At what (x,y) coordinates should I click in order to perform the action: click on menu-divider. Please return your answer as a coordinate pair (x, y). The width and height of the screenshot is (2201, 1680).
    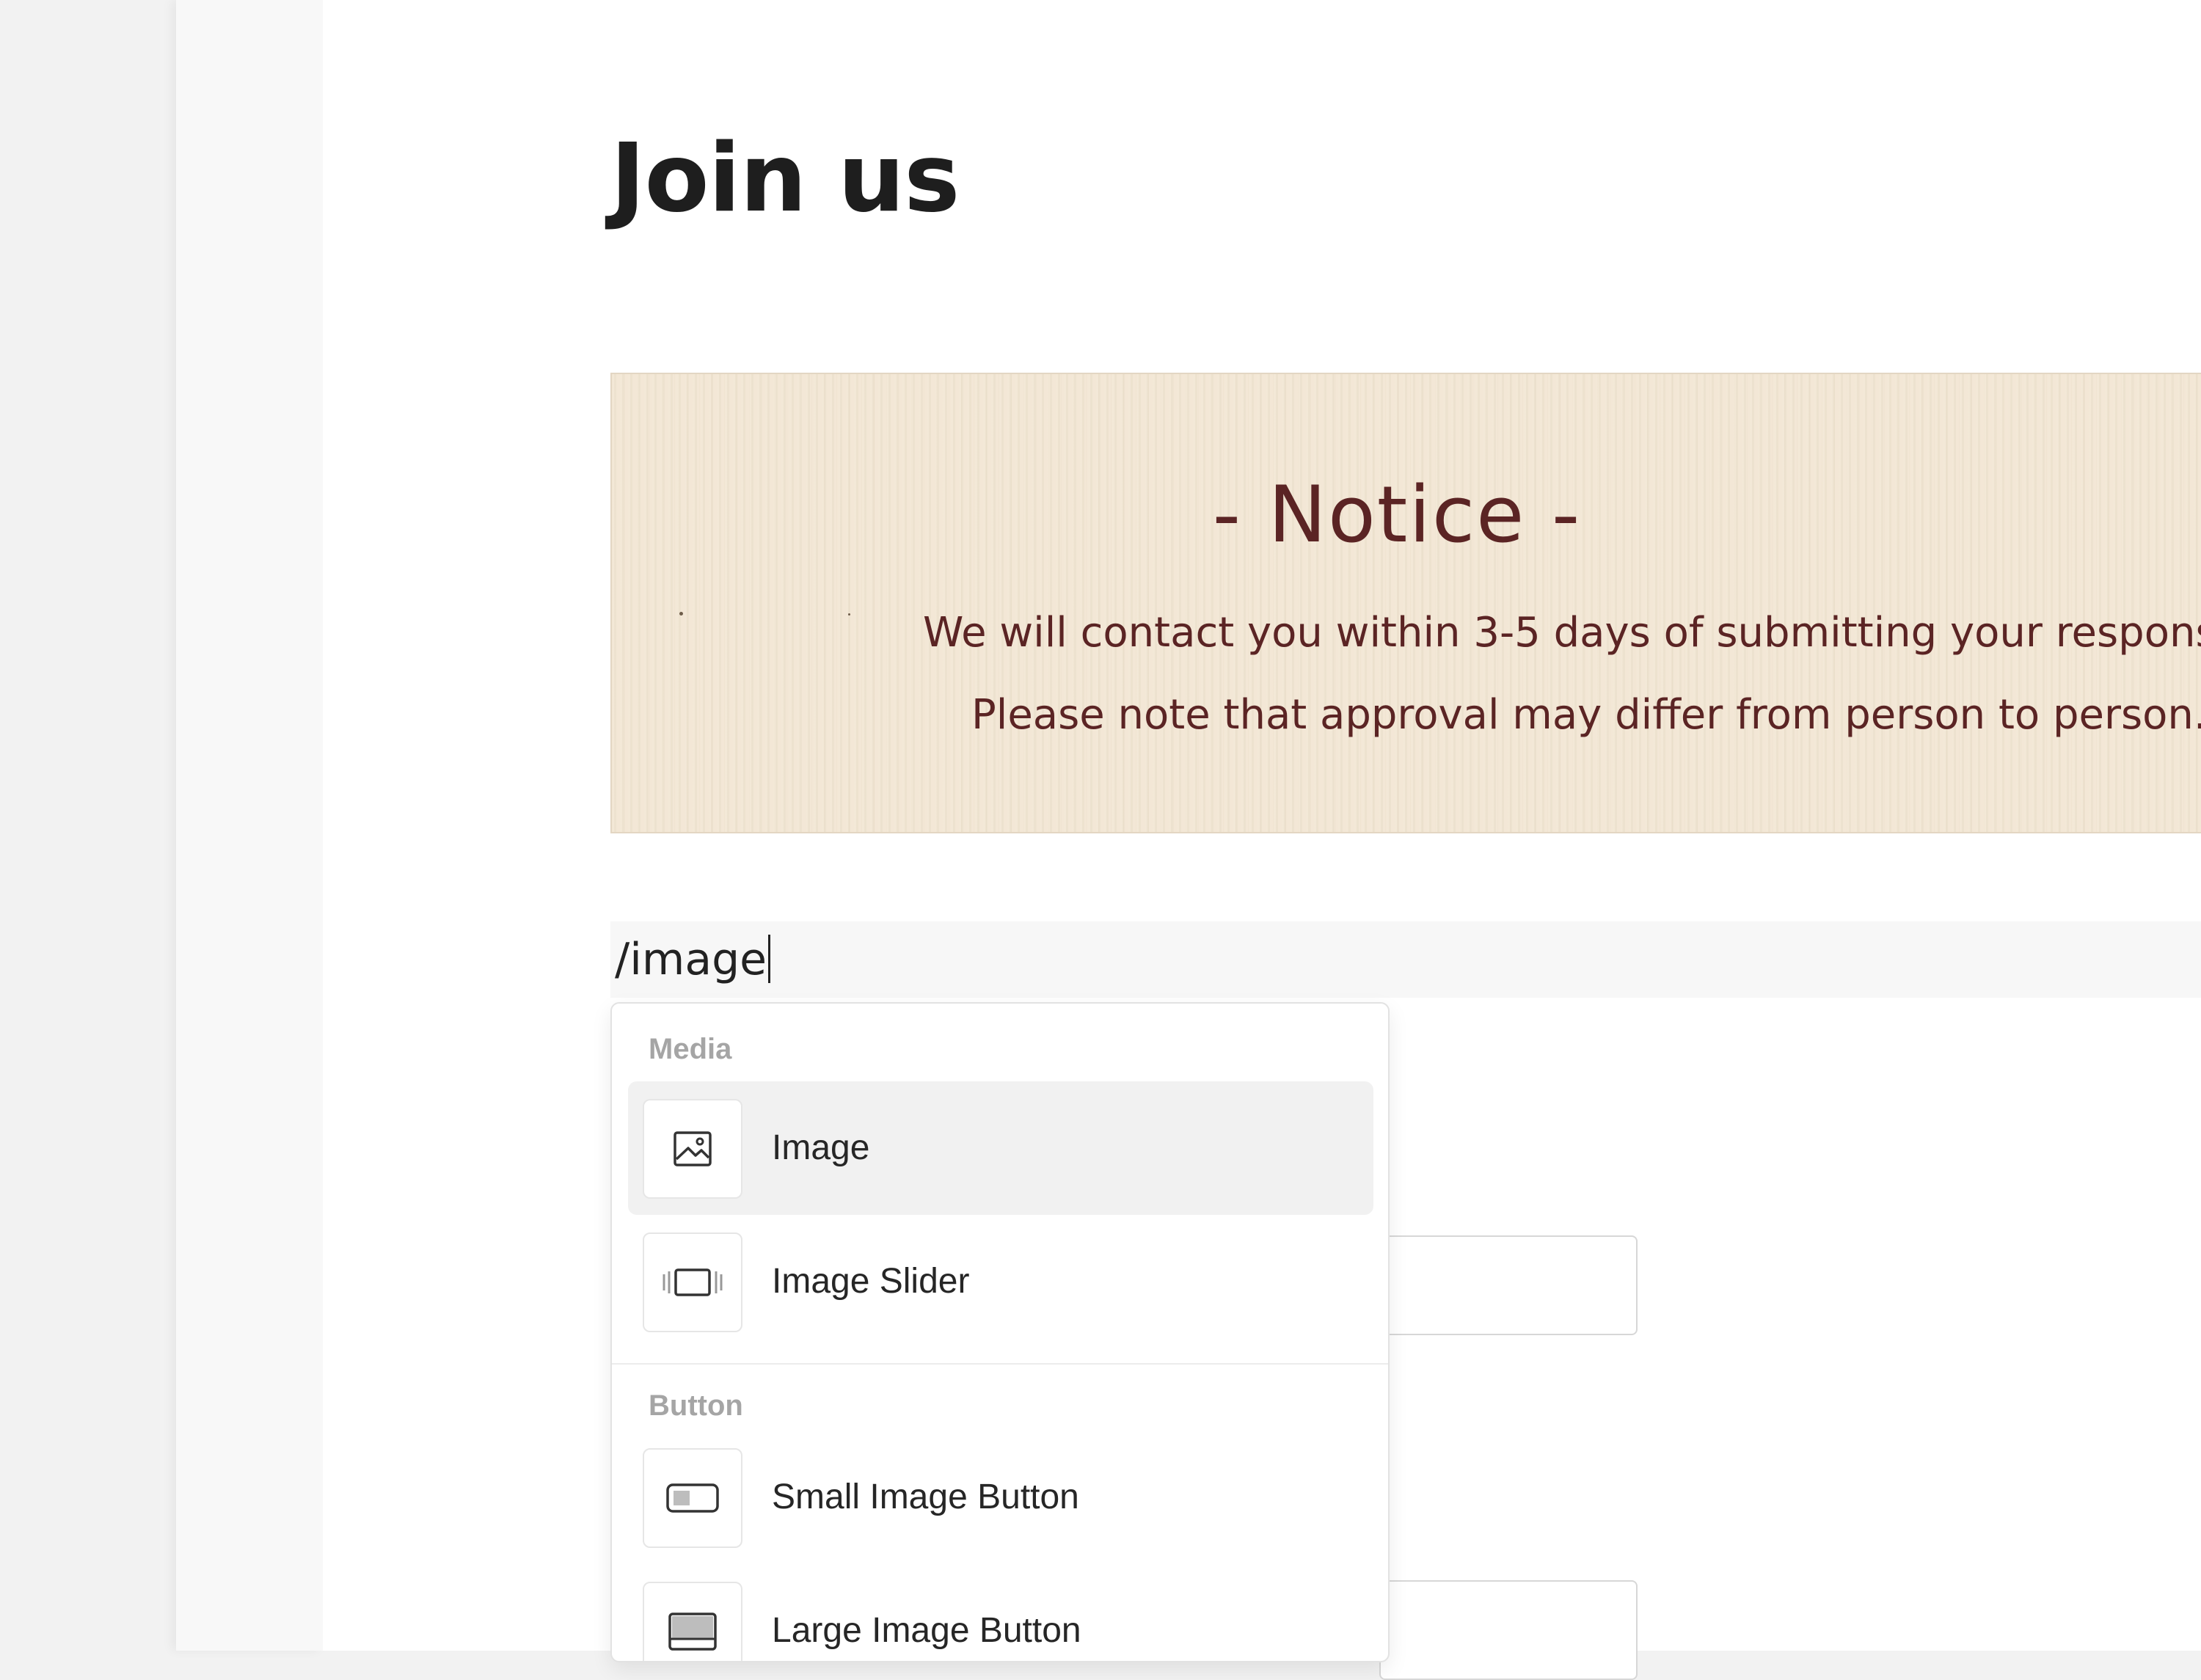
    Looking at the image, I should click on (1000, 1364).